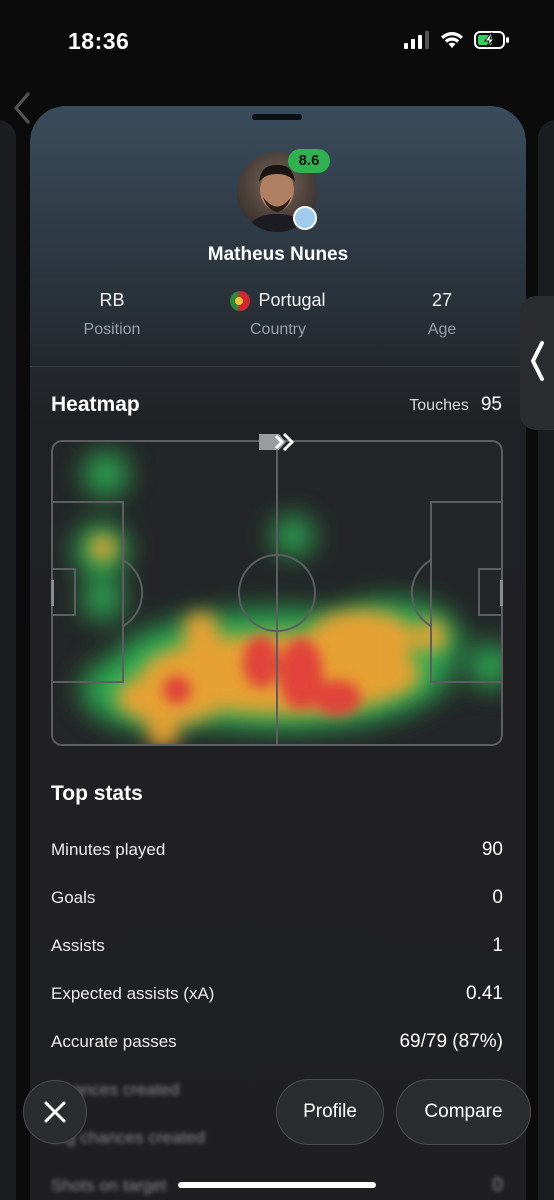  What do you see at coordinates (277, 850) in the screenshot?
I see `stat-row: Minutes played 90` at bounding box center [277, 850].